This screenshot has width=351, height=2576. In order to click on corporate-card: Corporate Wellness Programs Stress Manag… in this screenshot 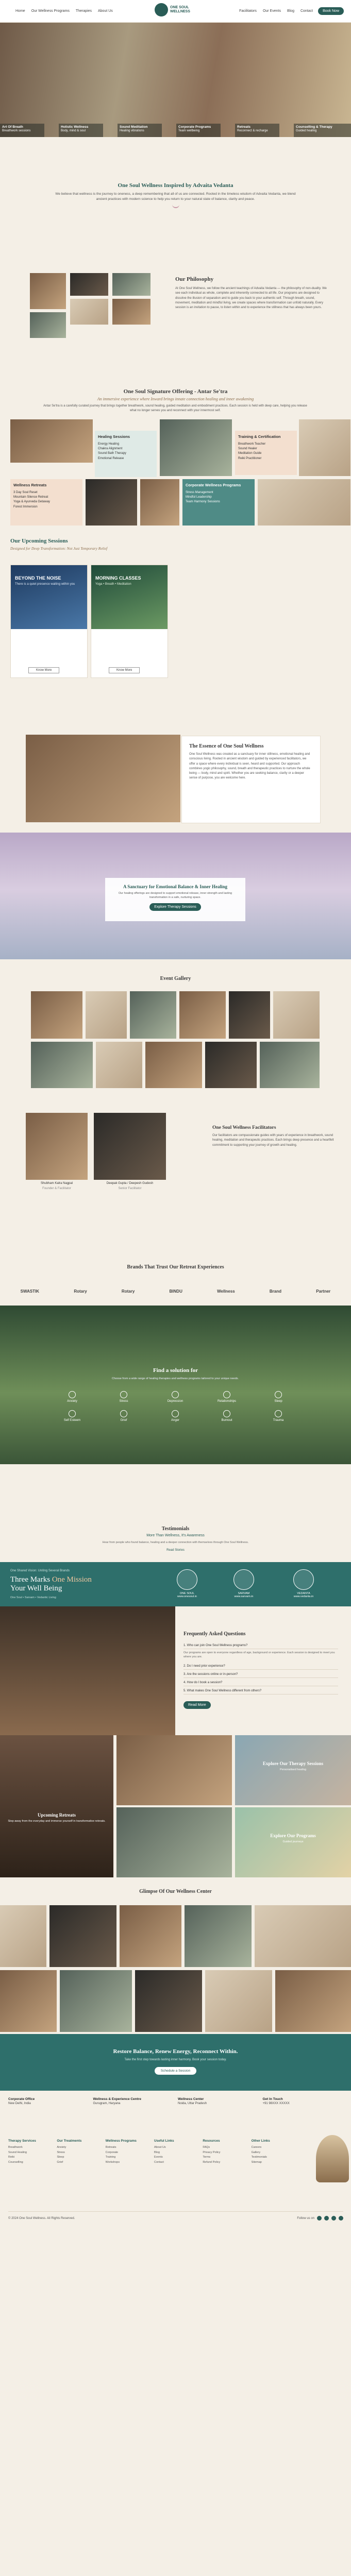, I will do `click(218, 502)`.